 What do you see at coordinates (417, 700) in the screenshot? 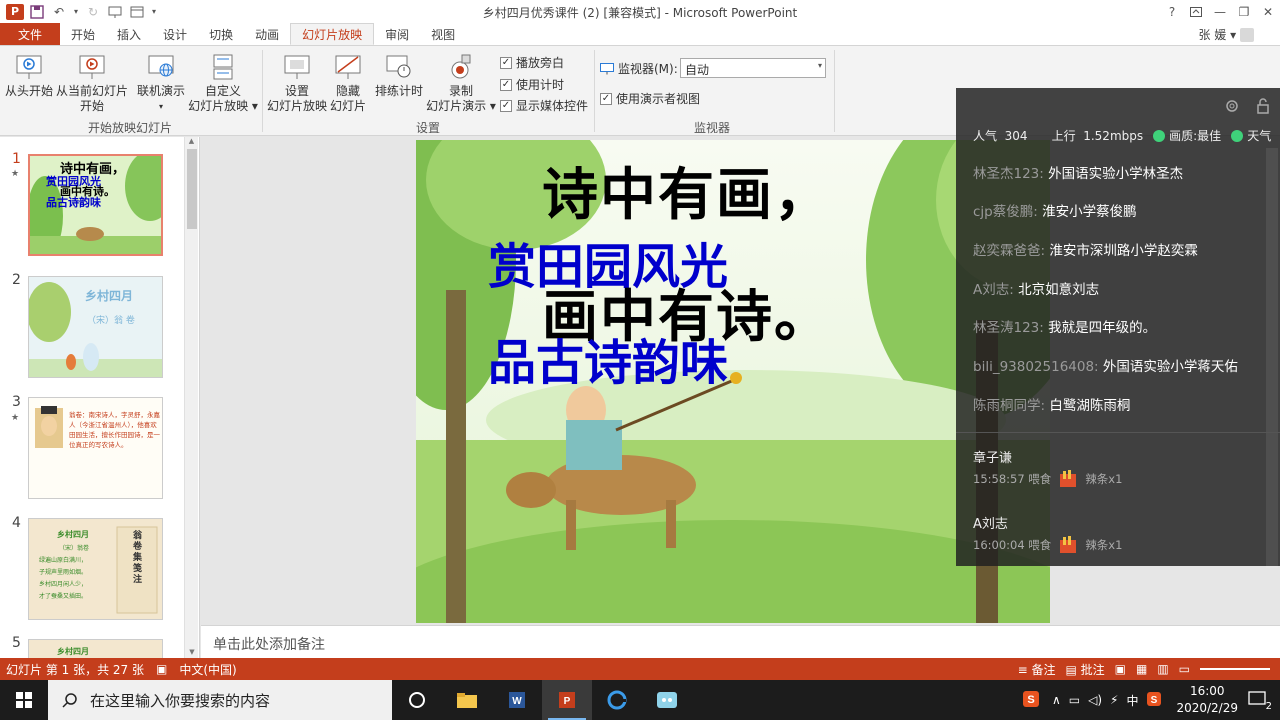
I see `task-view-icon` at bounding box center [417, 700].